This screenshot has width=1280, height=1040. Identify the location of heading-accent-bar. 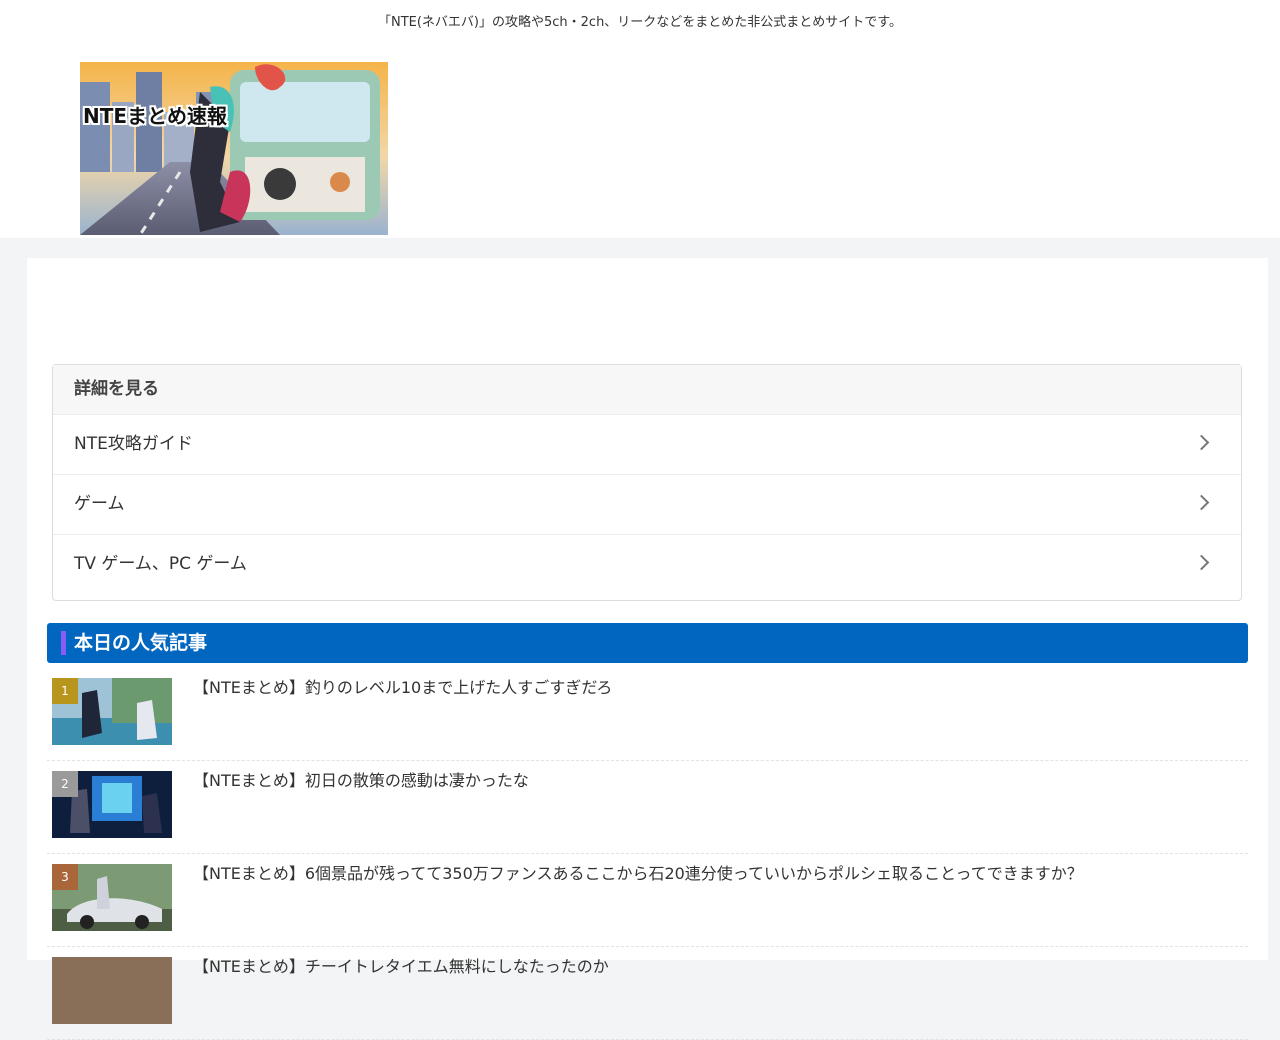
(63, 643).